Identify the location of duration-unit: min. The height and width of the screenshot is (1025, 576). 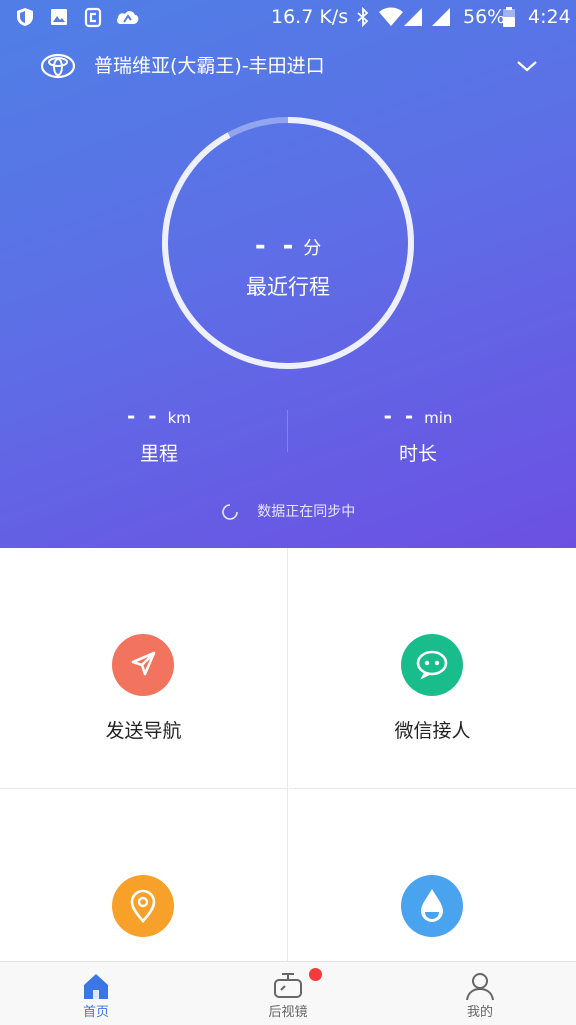
(438, 418).